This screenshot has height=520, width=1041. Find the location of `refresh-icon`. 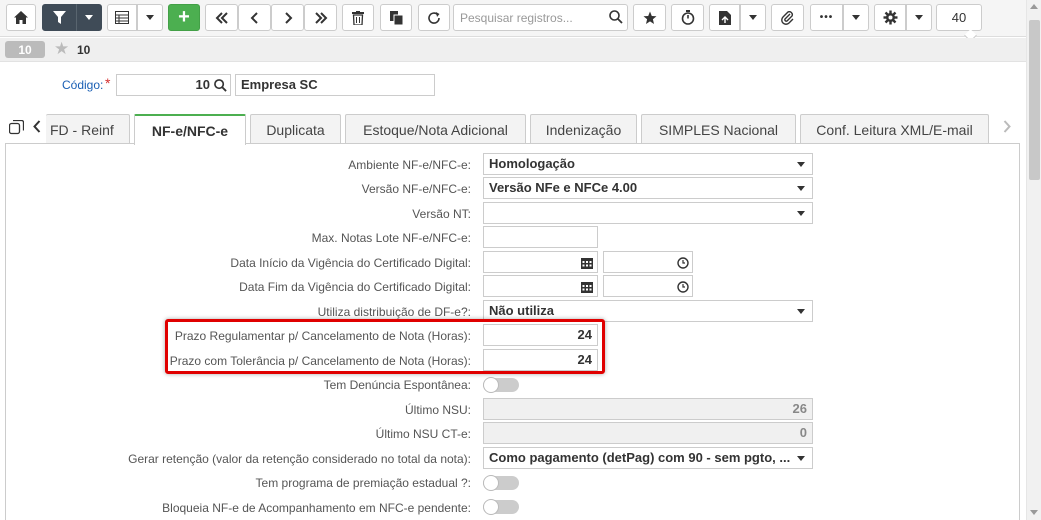

refresh-icon is located at coordinates (434, 18).